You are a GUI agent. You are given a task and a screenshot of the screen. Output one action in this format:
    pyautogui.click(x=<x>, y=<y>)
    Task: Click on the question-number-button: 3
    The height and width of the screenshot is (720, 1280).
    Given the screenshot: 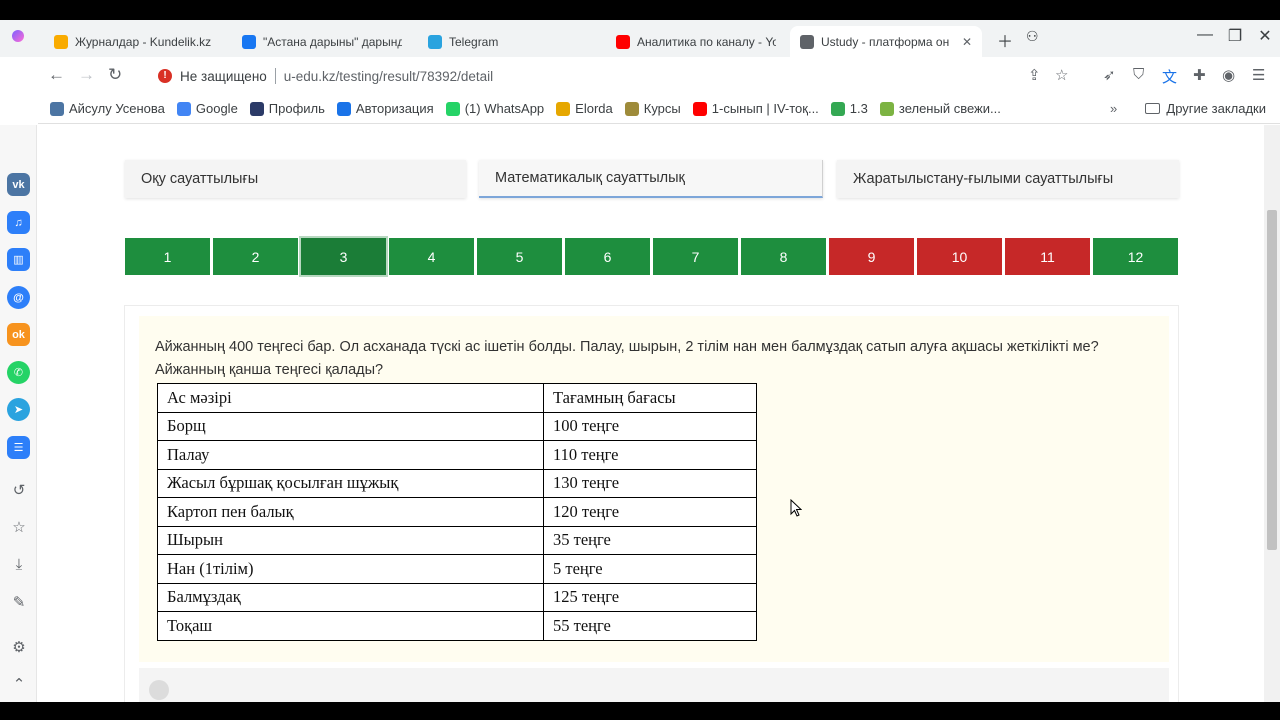 What is the action you would take?
    pyautogui.click(x=343, y=256)
    